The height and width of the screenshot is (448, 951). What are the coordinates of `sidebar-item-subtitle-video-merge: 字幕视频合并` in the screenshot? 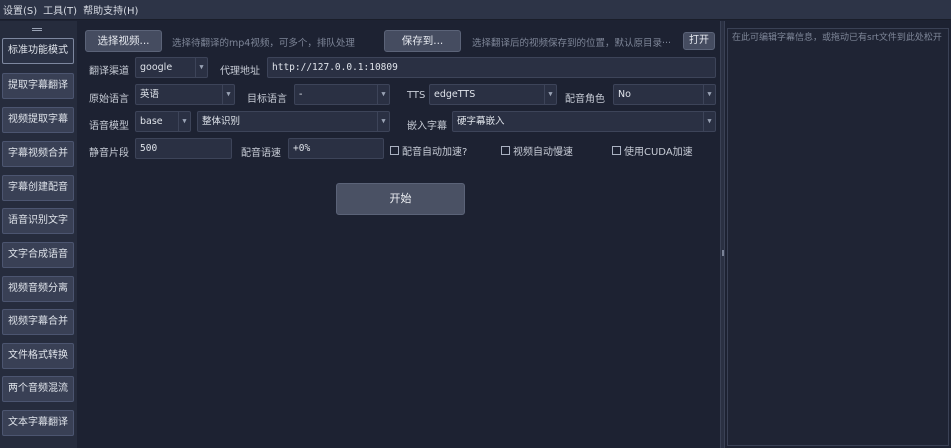 It's located at (38, 154).